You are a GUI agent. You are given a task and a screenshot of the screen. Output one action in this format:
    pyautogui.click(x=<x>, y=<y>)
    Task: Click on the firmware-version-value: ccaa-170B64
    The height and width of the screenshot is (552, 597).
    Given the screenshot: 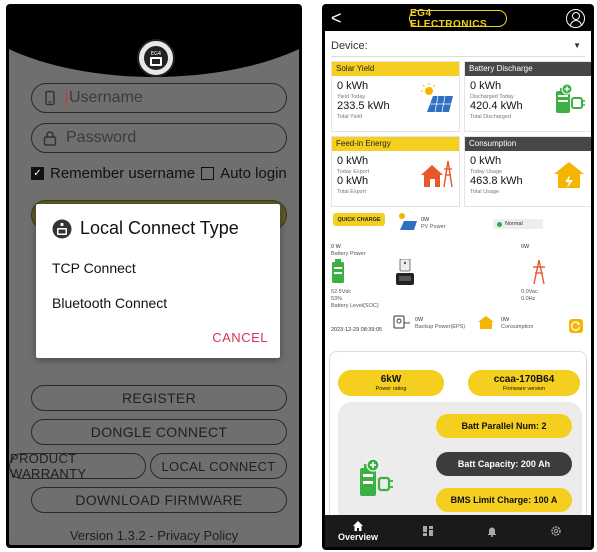 What is the action you would take?
    pyautogui.click(x=524, y=379)
    